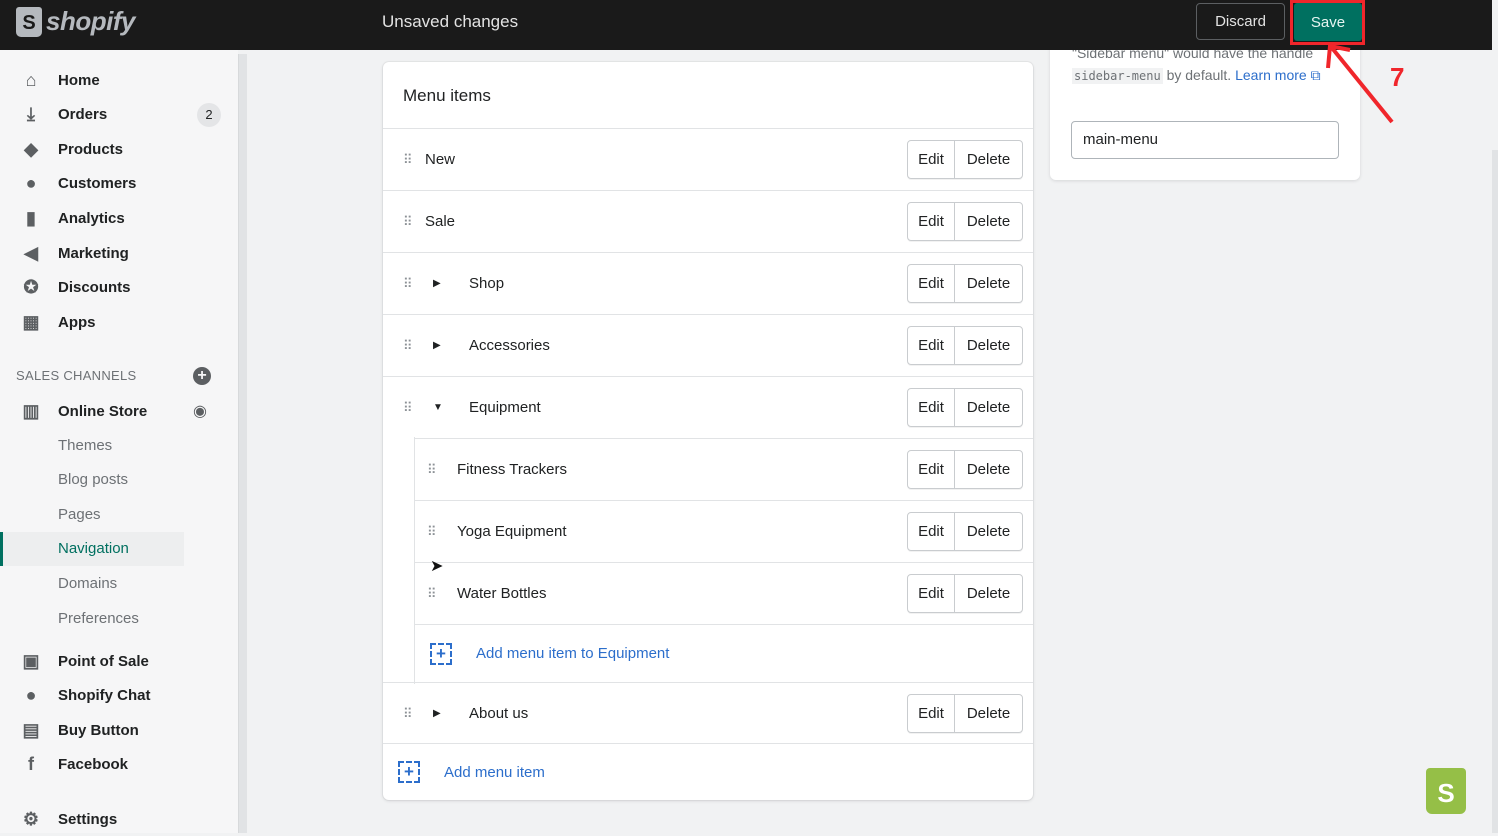  Describe the element at coordinates (119, 696) in the screenshot. I see `sidebar-item-shopify-chat: ● Shopify Chat` at that location.